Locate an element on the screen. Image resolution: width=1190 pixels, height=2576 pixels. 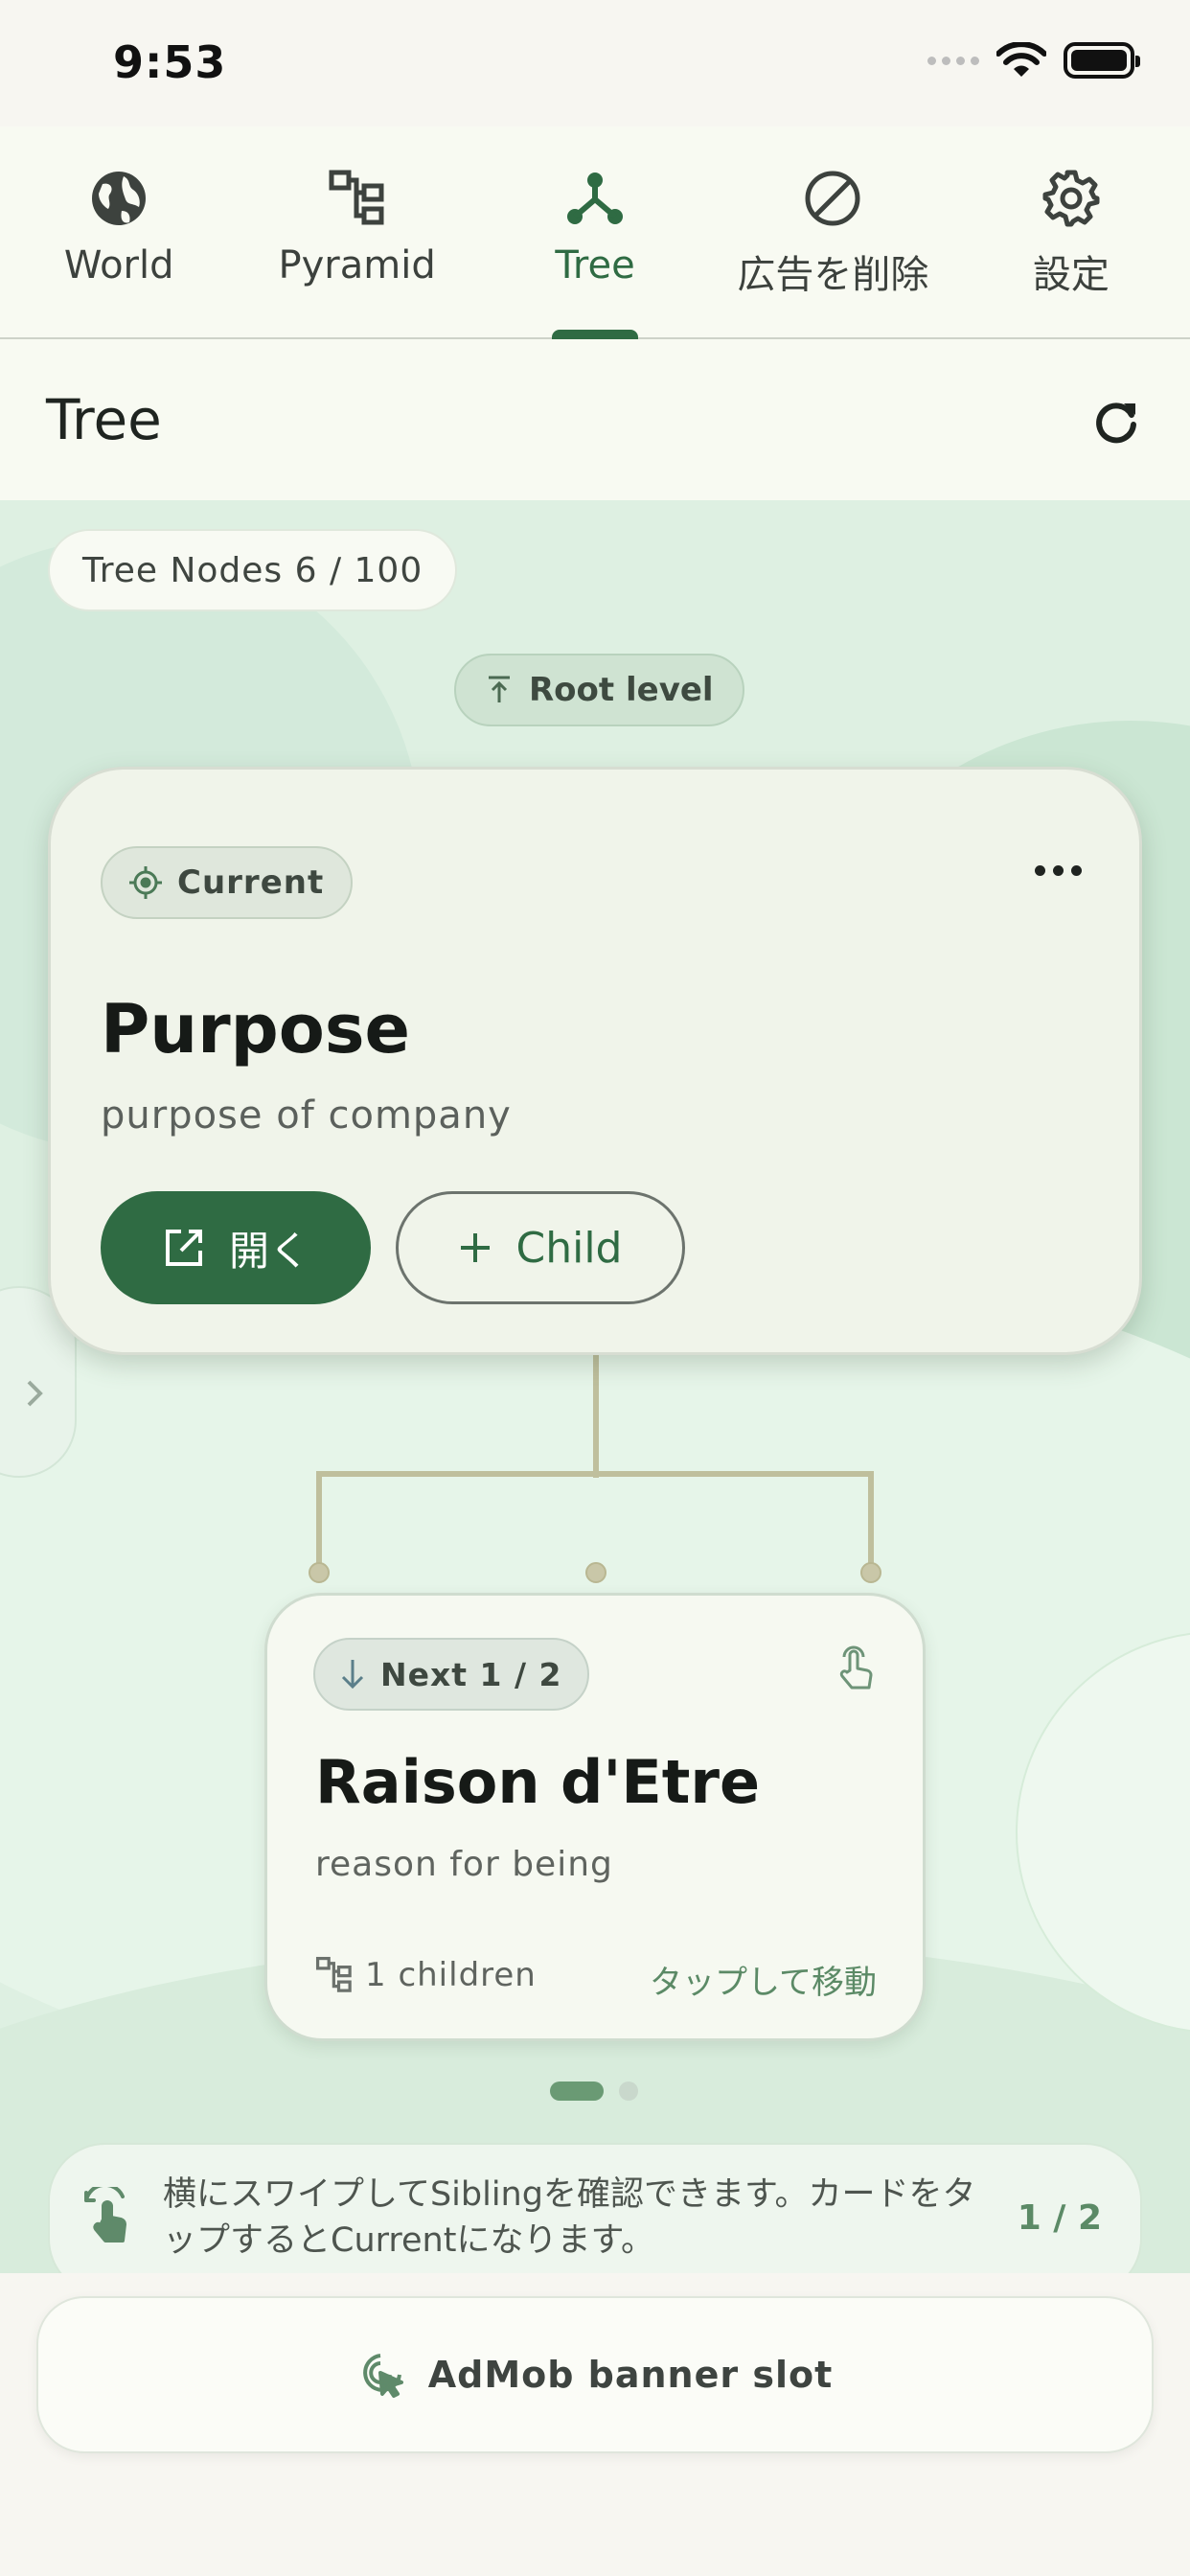
children-count: 1 children is located at coordinates (426, 1975).